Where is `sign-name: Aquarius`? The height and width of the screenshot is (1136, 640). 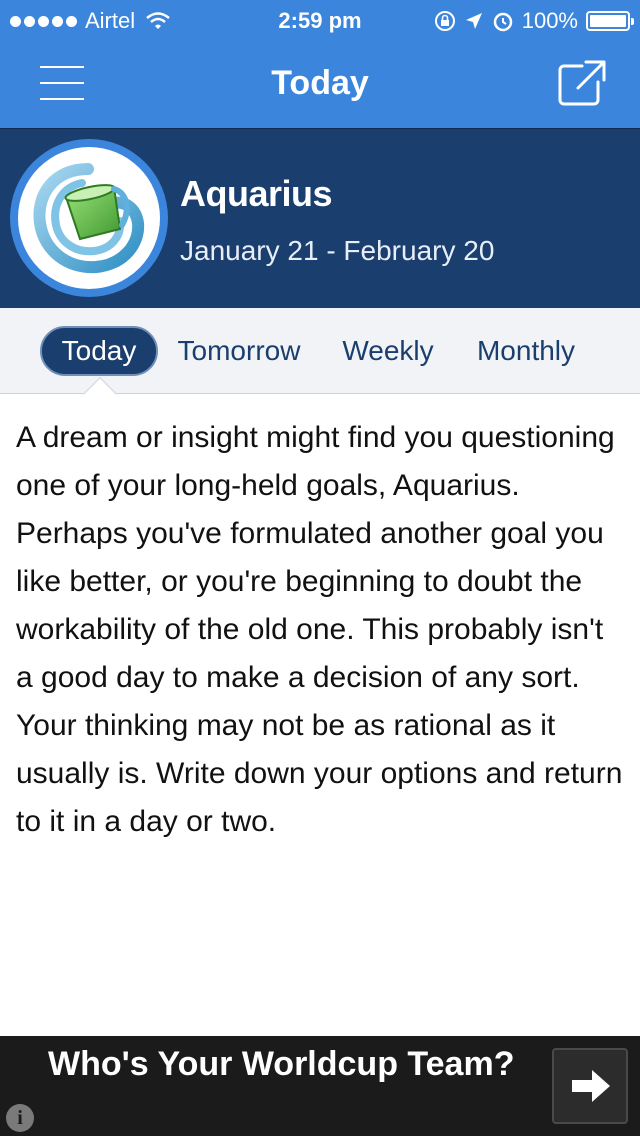 sign-name: Aquarius is located at coordinates (256, 193).